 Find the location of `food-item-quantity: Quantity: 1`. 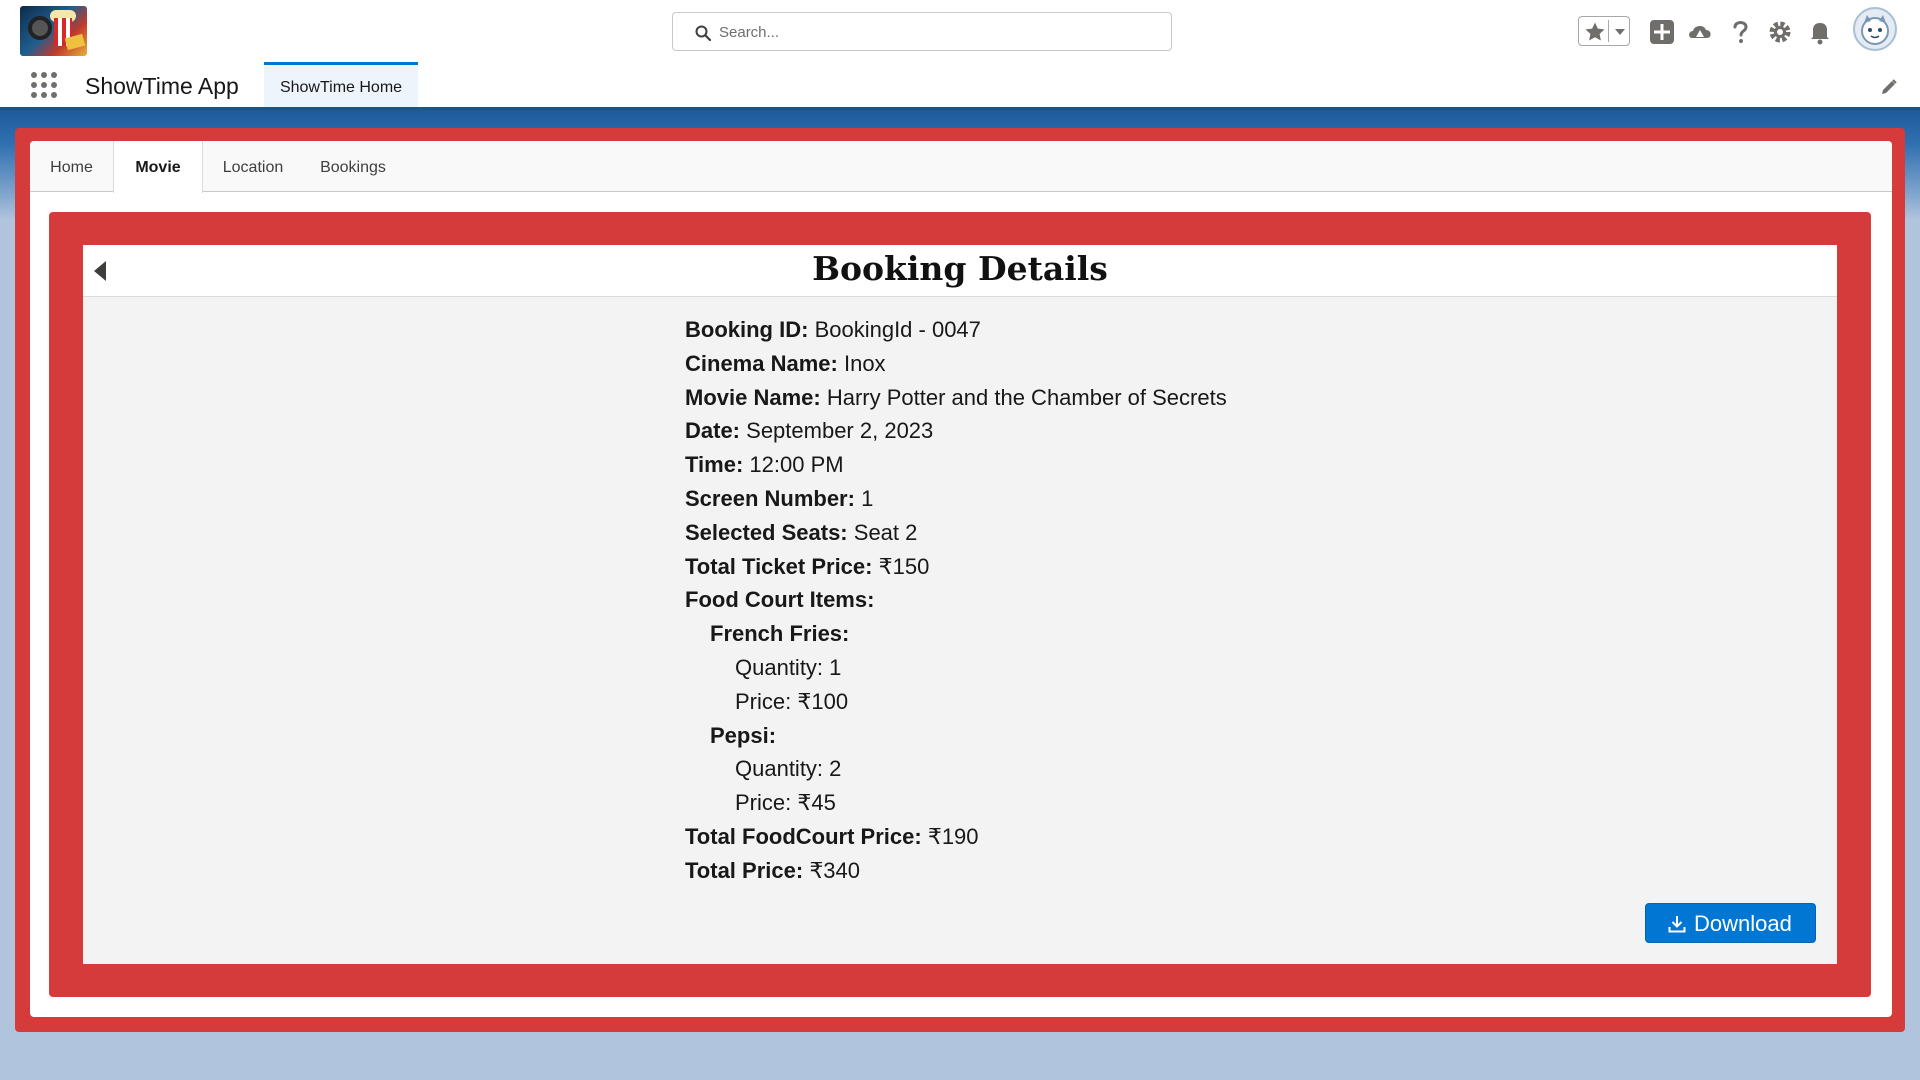

food-item-quantity: Quantity: 1 is located at coordinates (788, 667).